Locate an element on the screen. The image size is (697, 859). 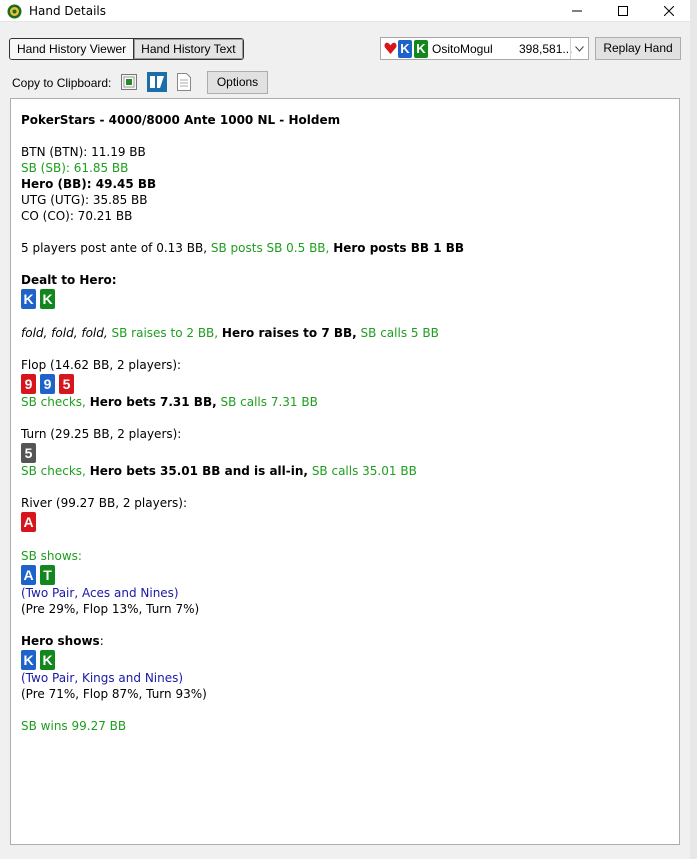
tab-hand-history-viewer: Hand History Viewer is located at coordinates (72, 49).